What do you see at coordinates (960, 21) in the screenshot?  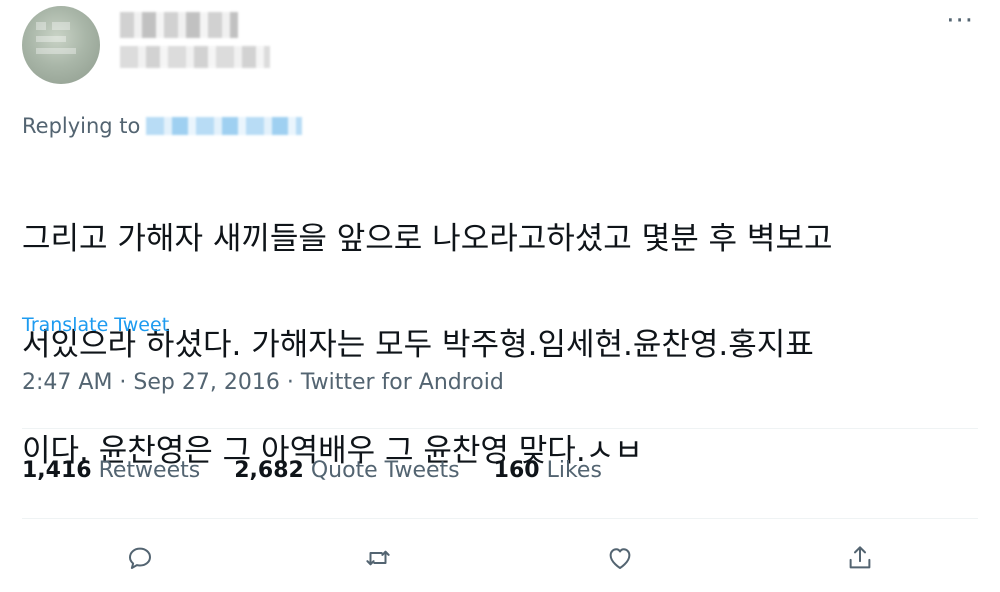 I see `more-options-button: ···` at bounding box center [960, 21].